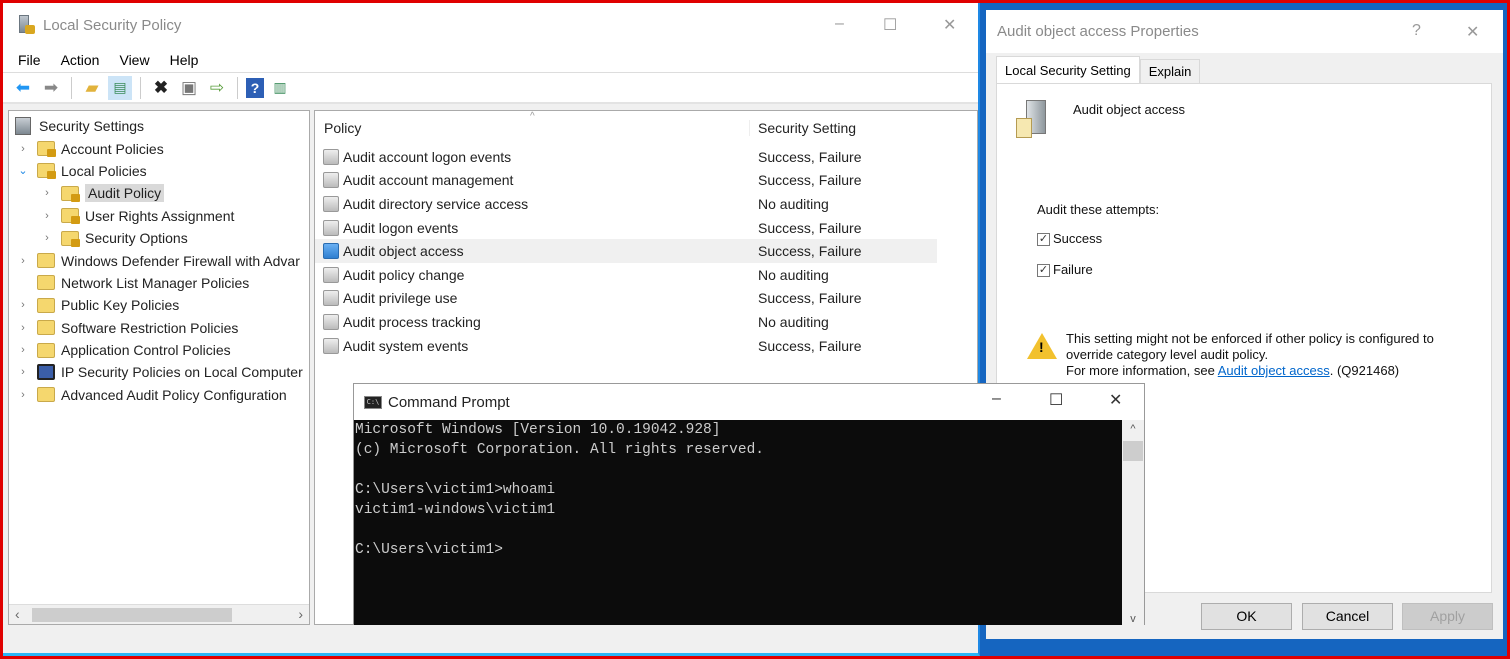 This screenshot has height=659, width=1510. Describe the element at coordinates (949, 25) in the screenshot. I see `close-button: ✕` at that location.